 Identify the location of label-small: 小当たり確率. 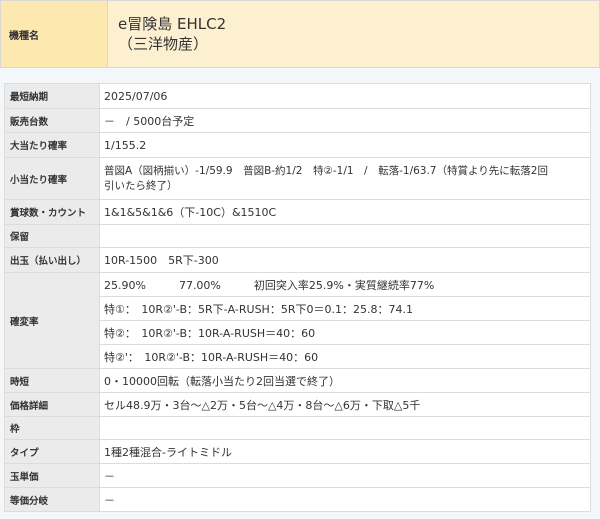
(52, 178).